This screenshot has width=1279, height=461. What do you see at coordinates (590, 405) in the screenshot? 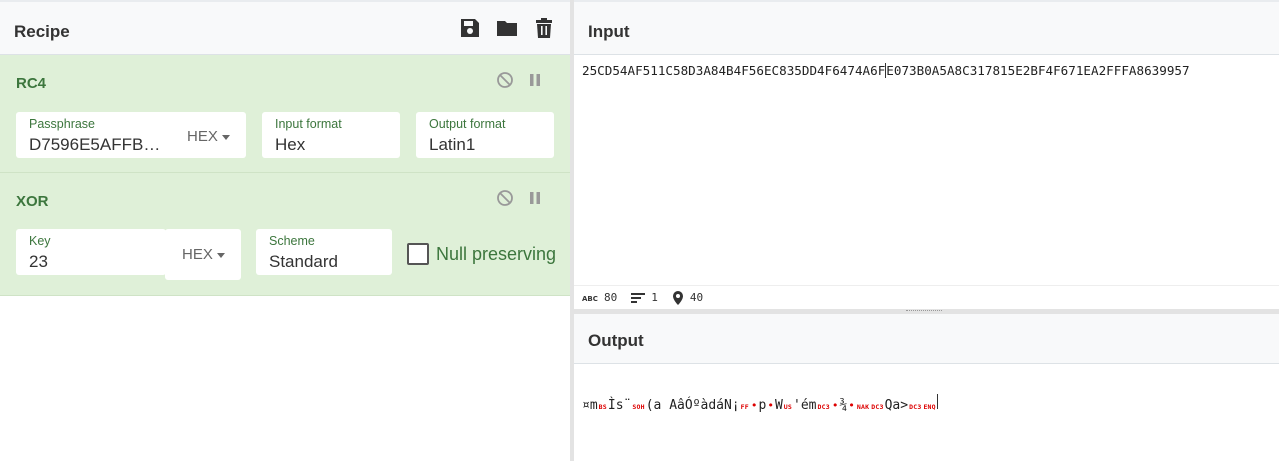
I see `output-text: ¤m` at bounding box center [590, 405].